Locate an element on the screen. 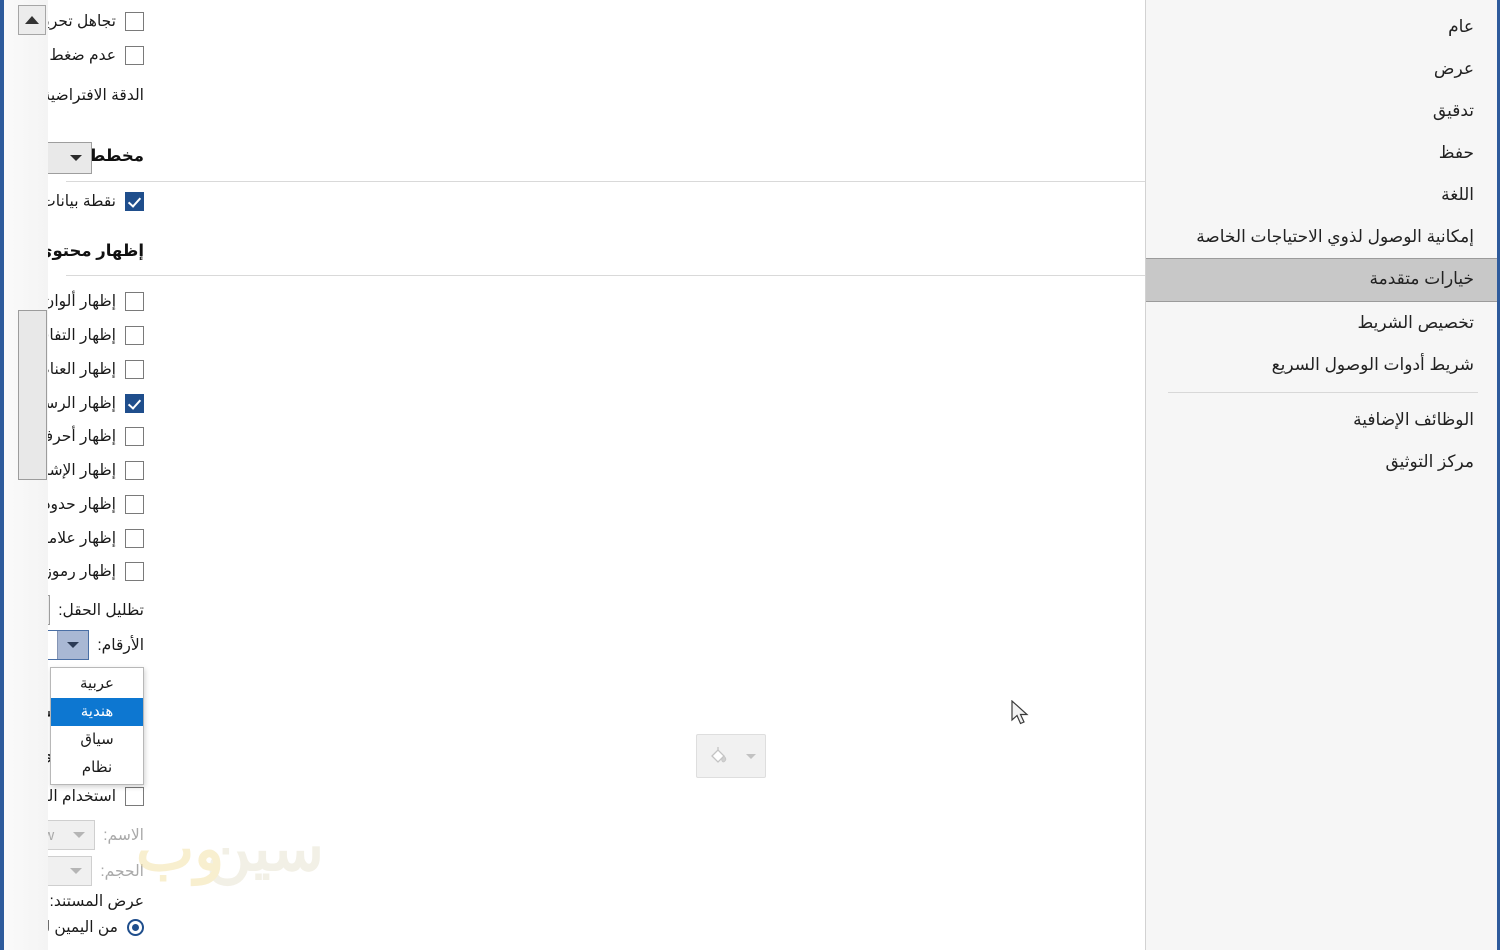  checkbox-draft-font is located at coordinates (134, 796).